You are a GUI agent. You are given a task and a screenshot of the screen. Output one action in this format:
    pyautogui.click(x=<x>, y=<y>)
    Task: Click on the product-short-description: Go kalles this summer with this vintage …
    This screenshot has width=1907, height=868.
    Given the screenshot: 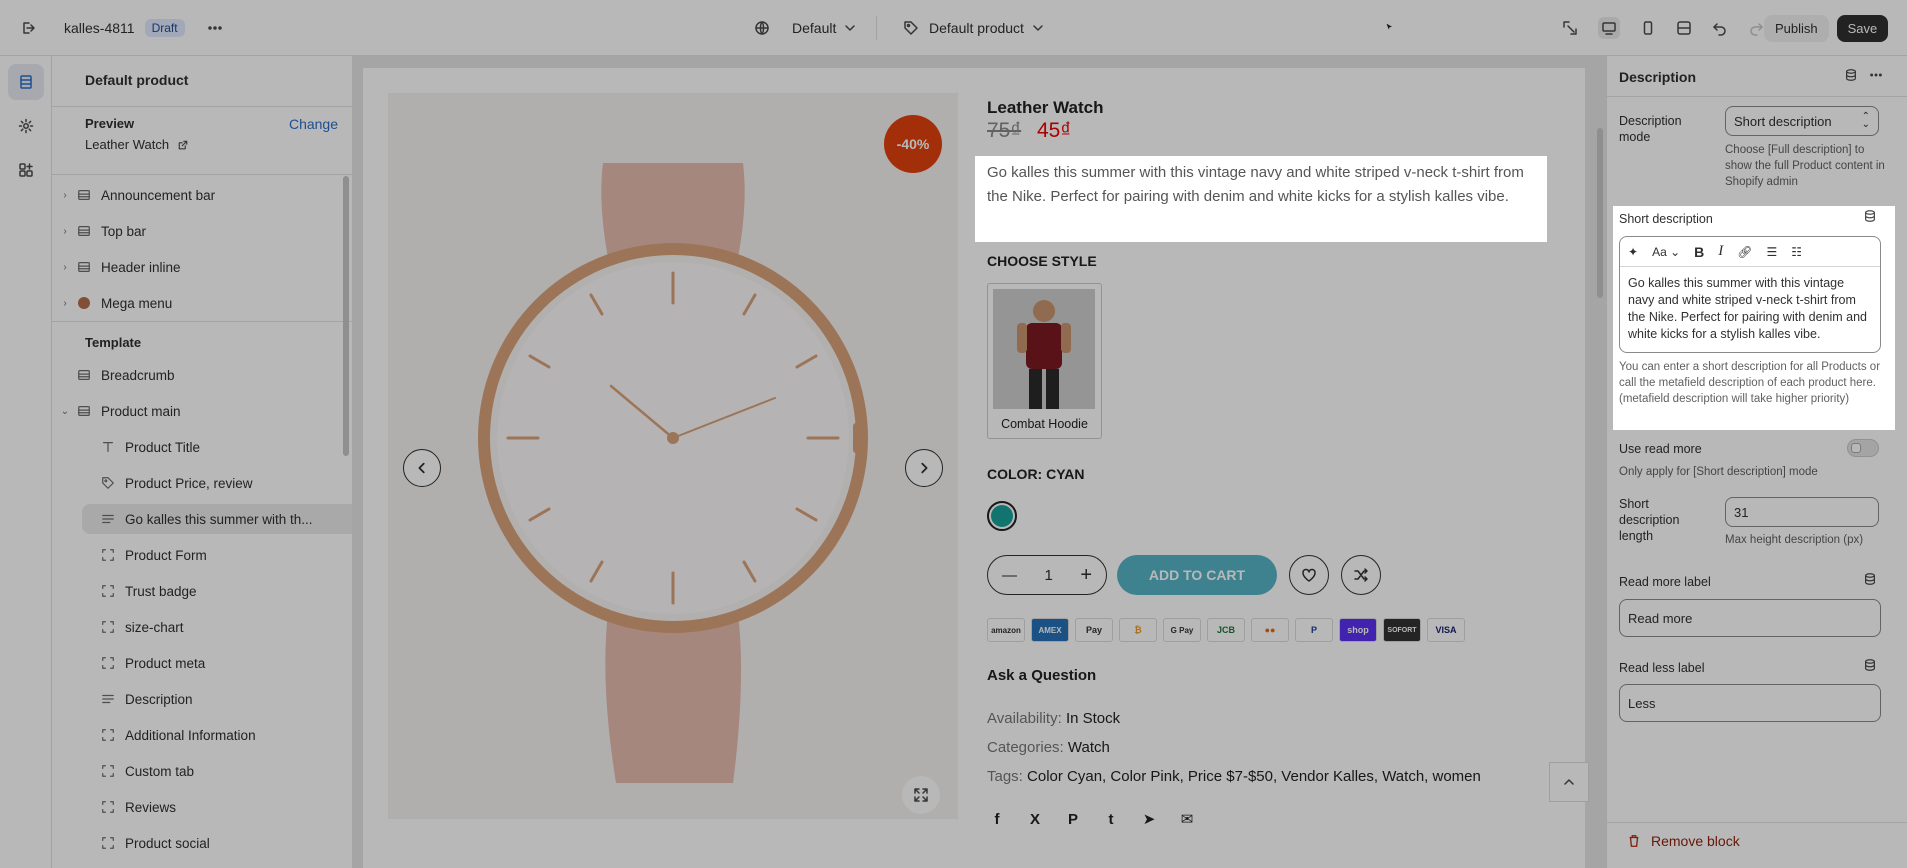 What is the action you would take?
    pyautogui.click(x=1261, y=198)
    